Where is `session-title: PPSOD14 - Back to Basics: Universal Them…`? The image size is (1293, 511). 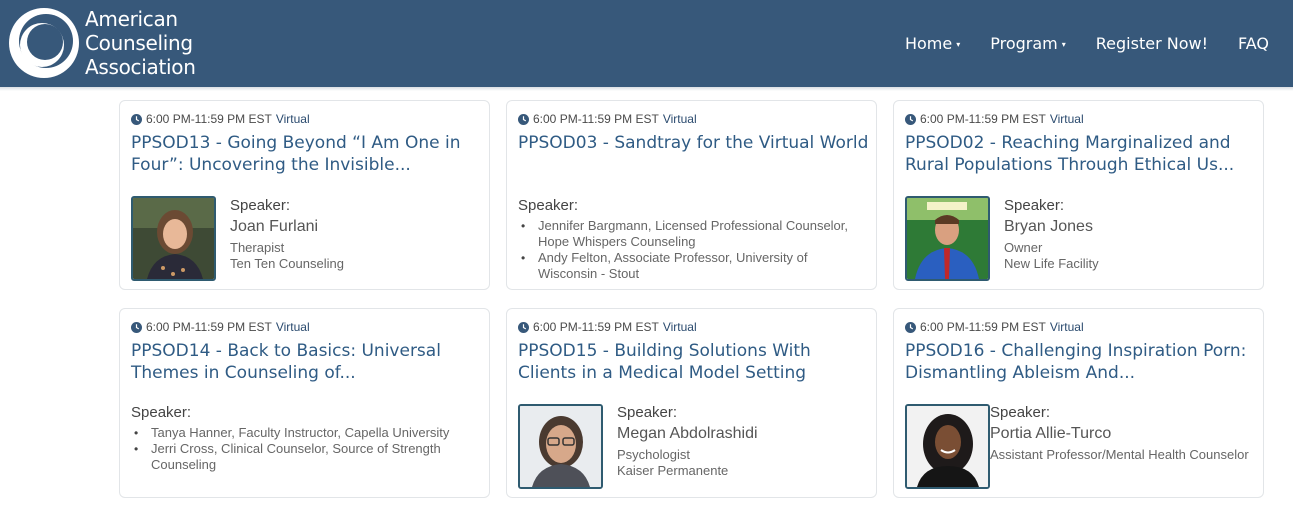 session-title: PPSOD14 - Back to Basics: Universal Them… is located at coordinates (307, 362).